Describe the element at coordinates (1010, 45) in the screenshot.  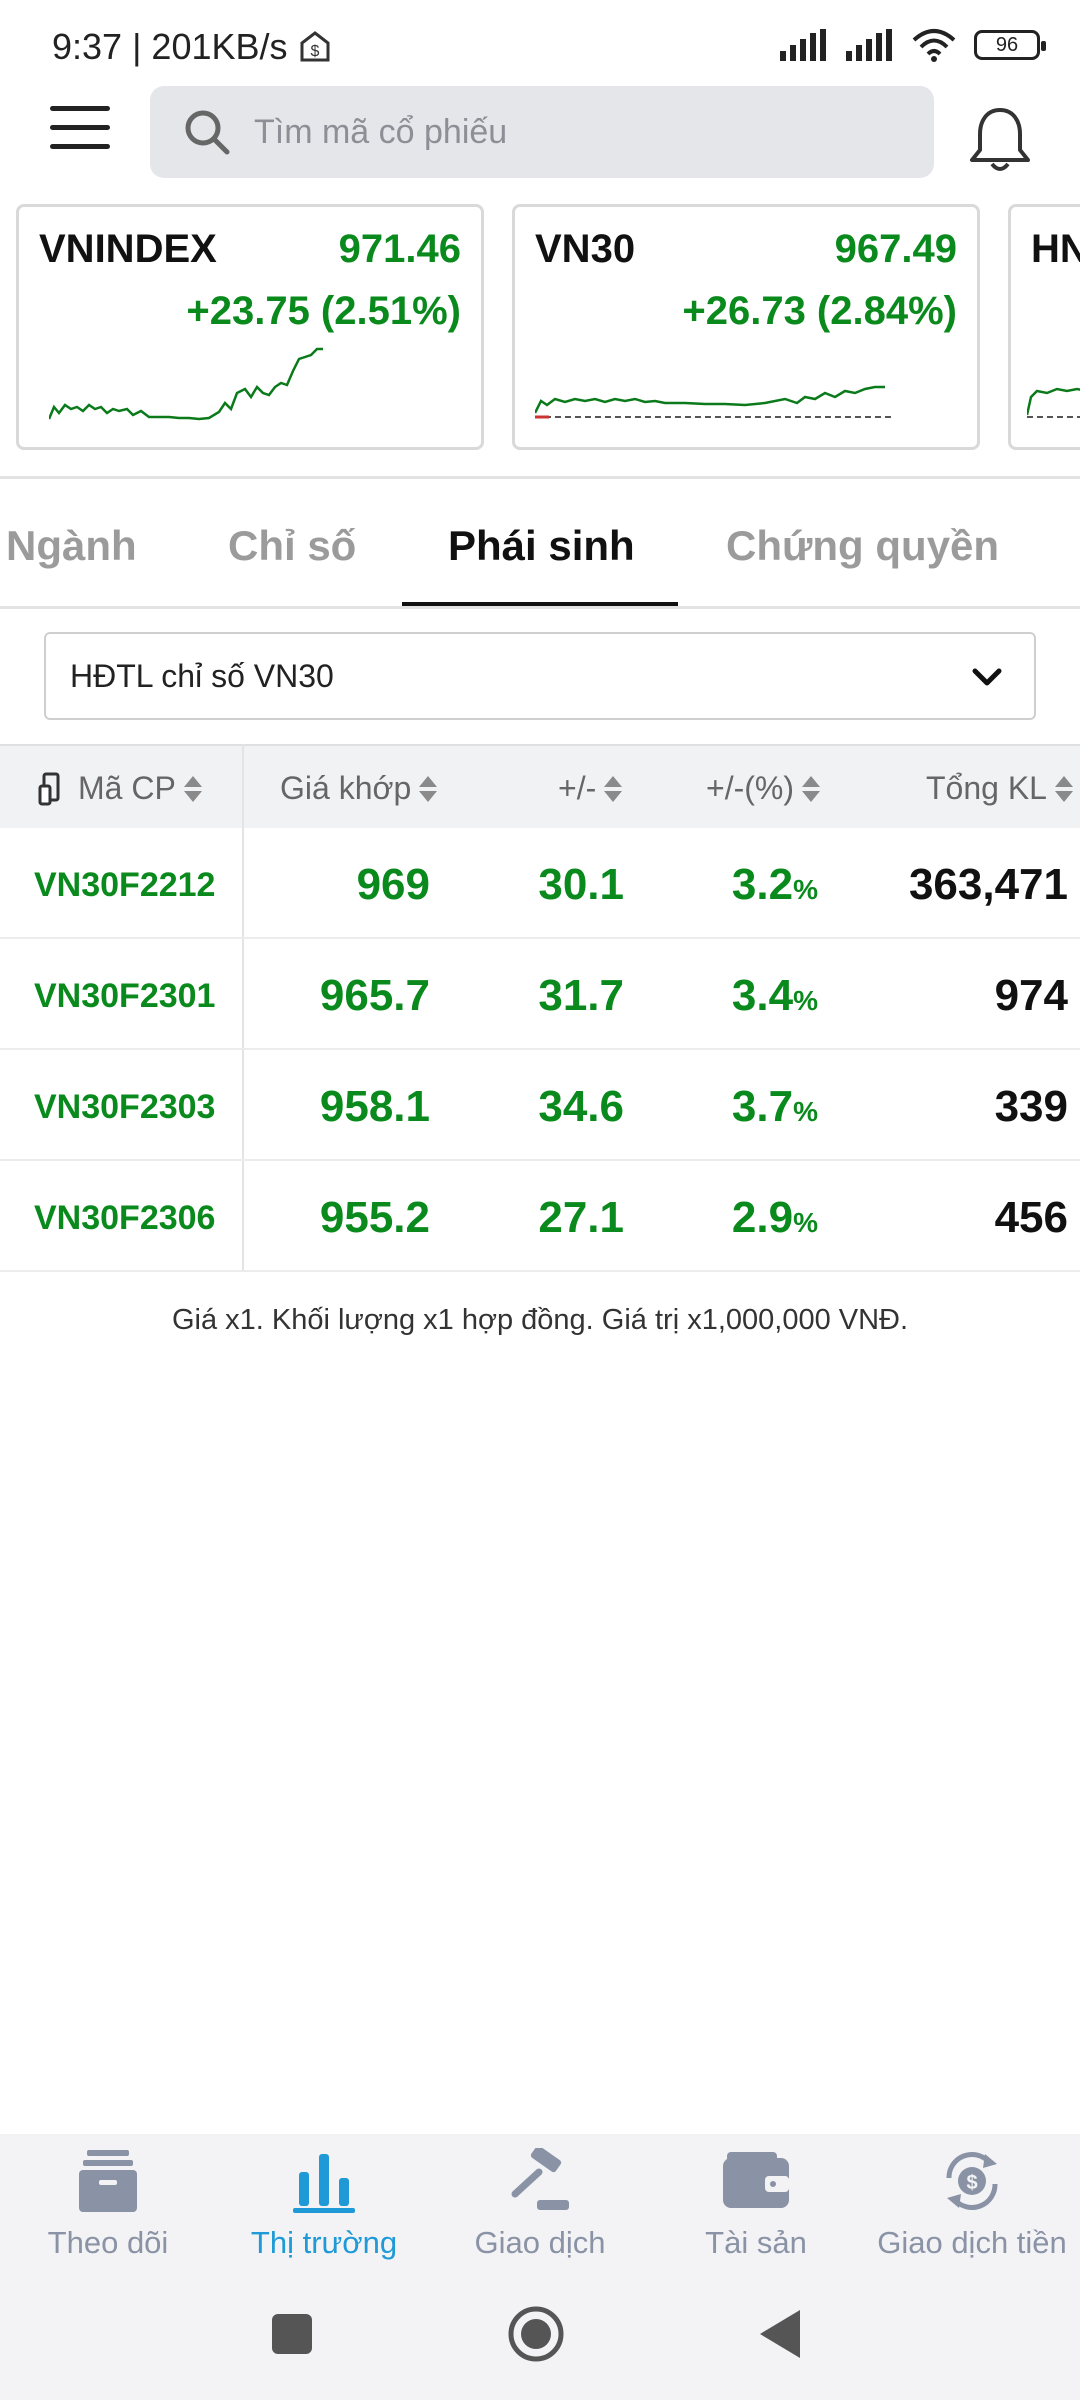
I see `battery-icon: 96` at that location.